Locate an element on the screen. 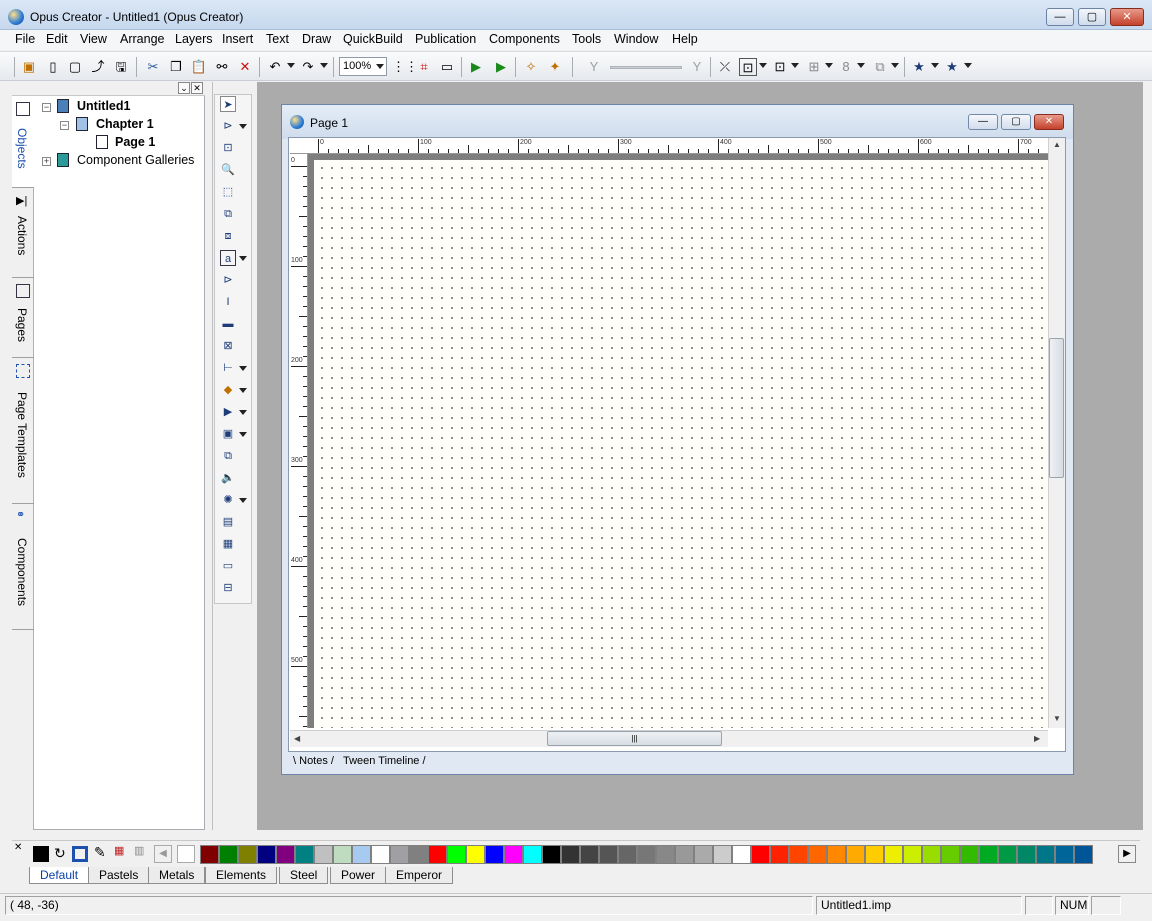 The image size is (1152, 921). undo-icon: ↶ is located at coordinates (275, 67).